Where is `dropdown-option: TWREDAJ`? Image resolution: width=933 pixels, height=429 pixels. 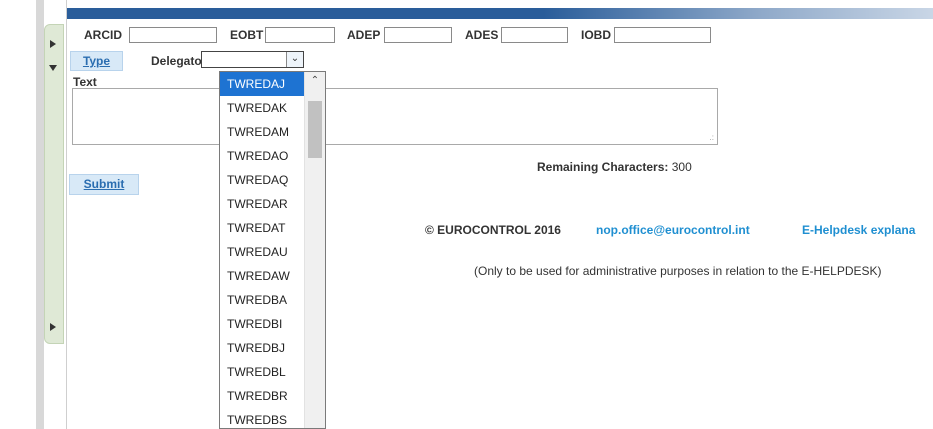 dropdown-option: TWREDAJ is located at coordinates (262, 84).